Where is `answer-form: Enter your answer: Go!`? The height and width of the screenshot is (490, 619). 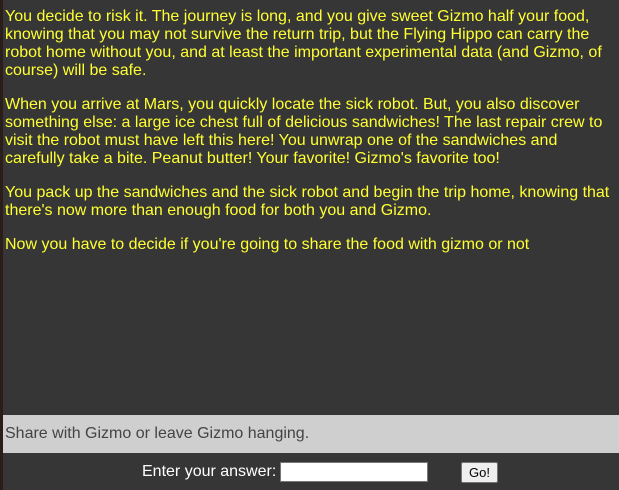 answer-form: Enter your answer: Go! is located at coordinates (311, 473).